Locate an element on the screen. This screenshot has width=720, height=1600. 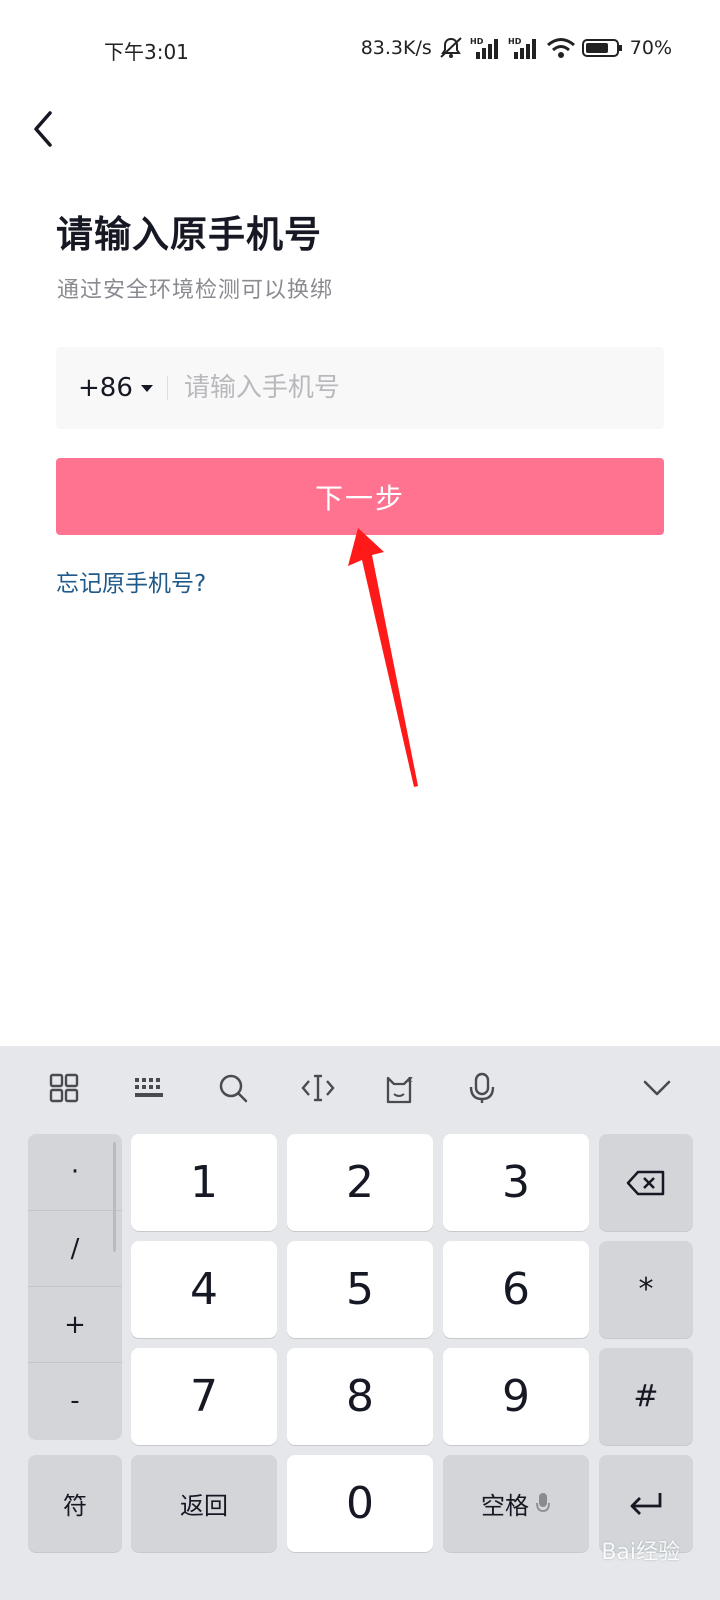
cursor-icon is located at coordinates (318, 1088).